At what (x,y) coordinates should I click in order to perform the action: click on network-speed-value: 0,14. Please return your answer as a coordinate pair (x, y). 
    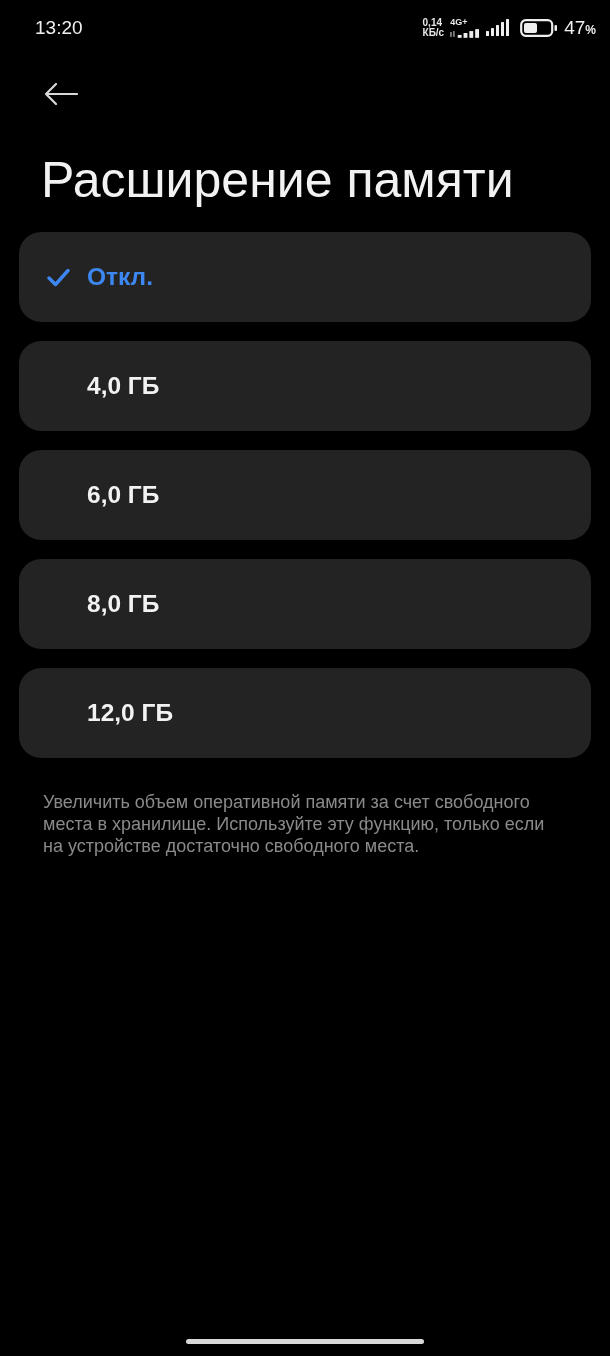
    Looking at the image, I should click on (432, 22).